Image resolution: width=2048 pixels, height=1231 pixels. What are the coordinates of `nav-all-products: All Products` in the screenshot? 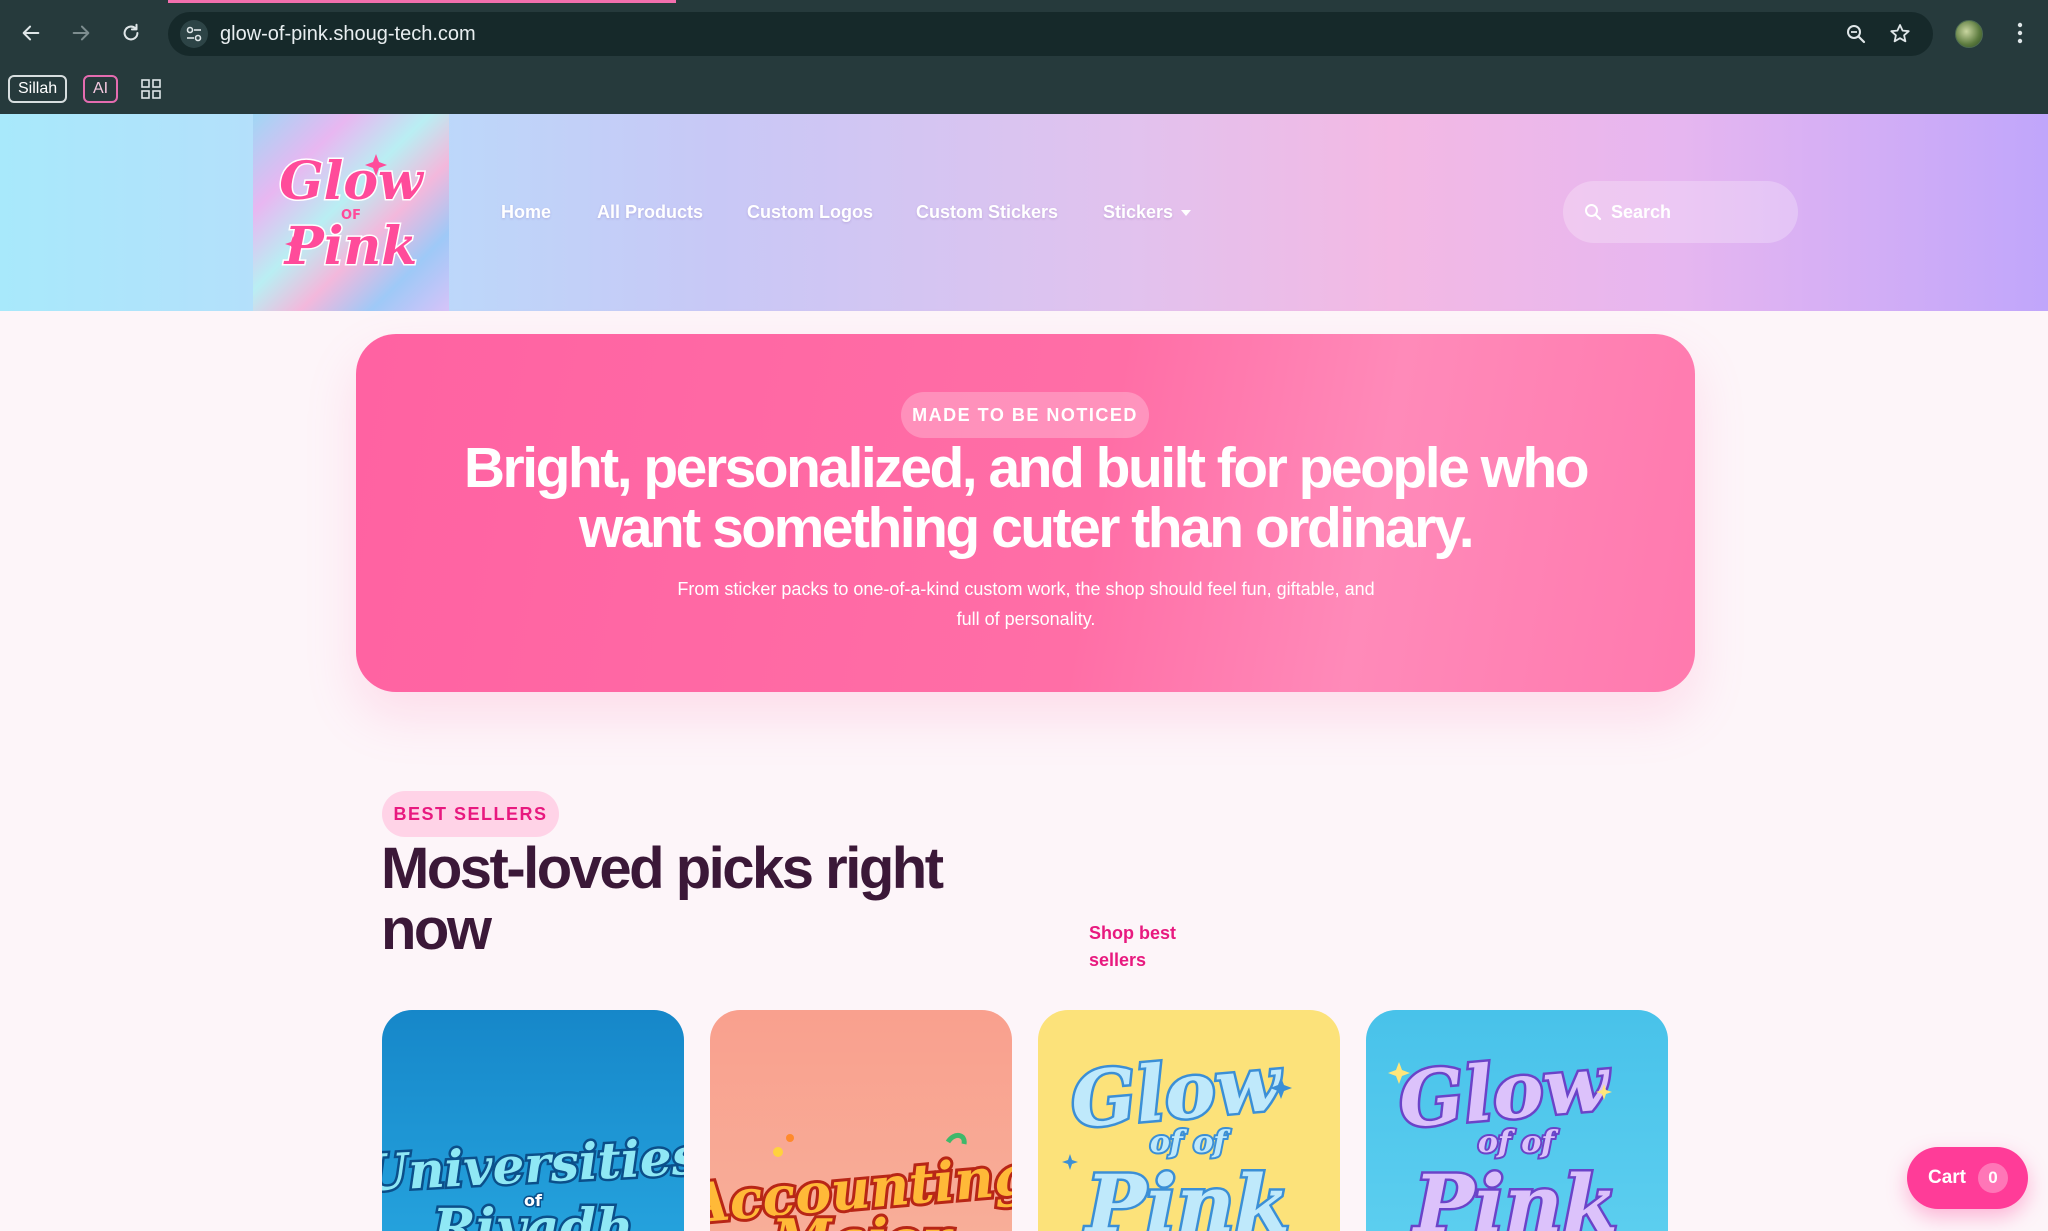 It's located at (650, 212).